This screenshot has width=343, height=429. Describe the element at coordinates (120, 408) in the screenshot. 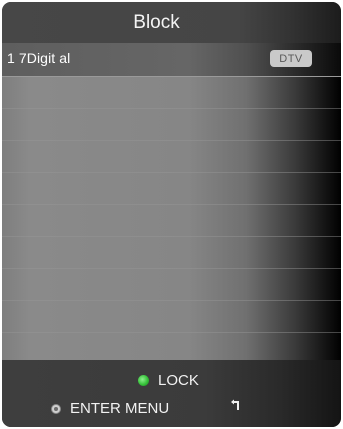

I see `enter-menu-label: ENTER MENU` at that location.